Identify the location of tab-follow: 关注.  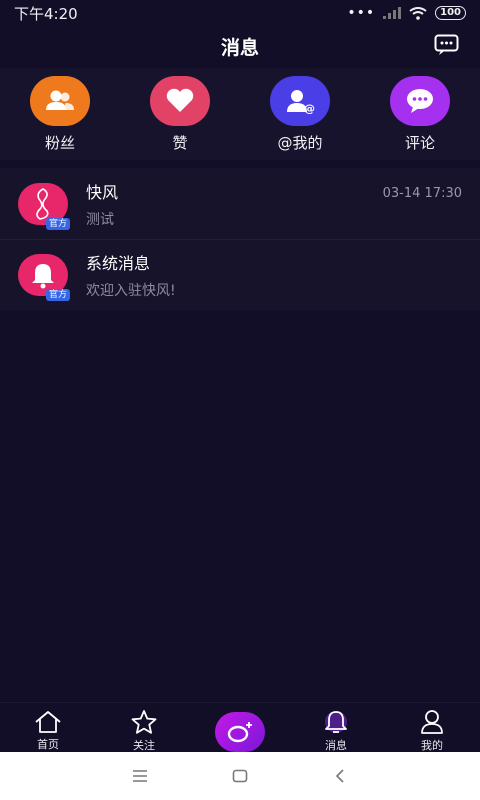
(144, 727).